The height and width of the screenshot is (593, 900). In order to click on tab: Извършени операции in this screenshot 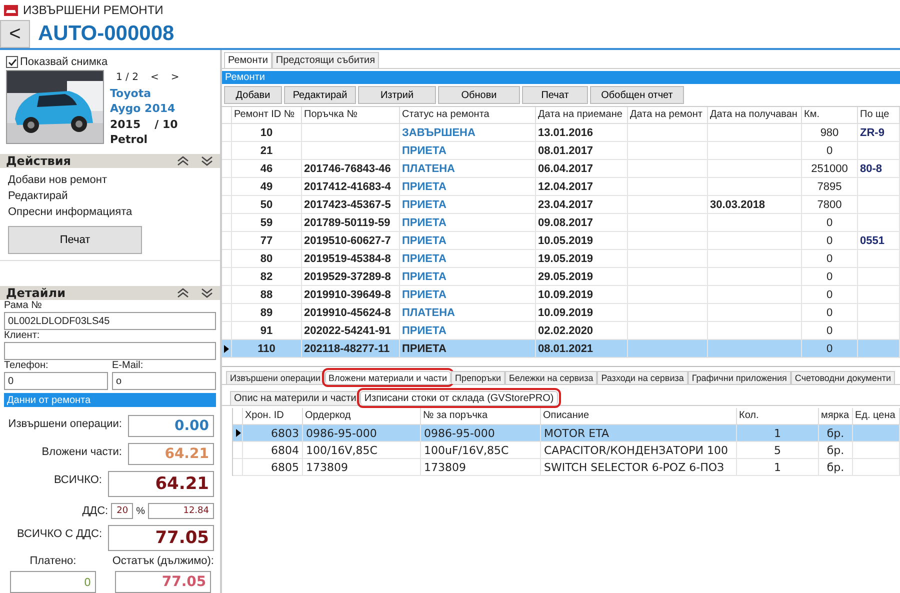, I will do `click(275, 377)`.